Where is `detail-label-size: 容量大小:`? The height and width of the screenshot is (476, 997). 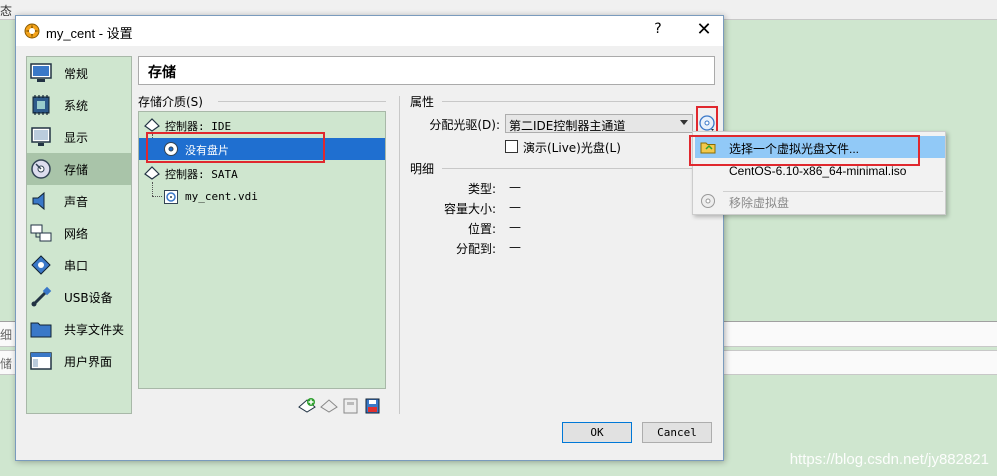
detail-label-size: 容量大小: is located at coordinates (469, 209).